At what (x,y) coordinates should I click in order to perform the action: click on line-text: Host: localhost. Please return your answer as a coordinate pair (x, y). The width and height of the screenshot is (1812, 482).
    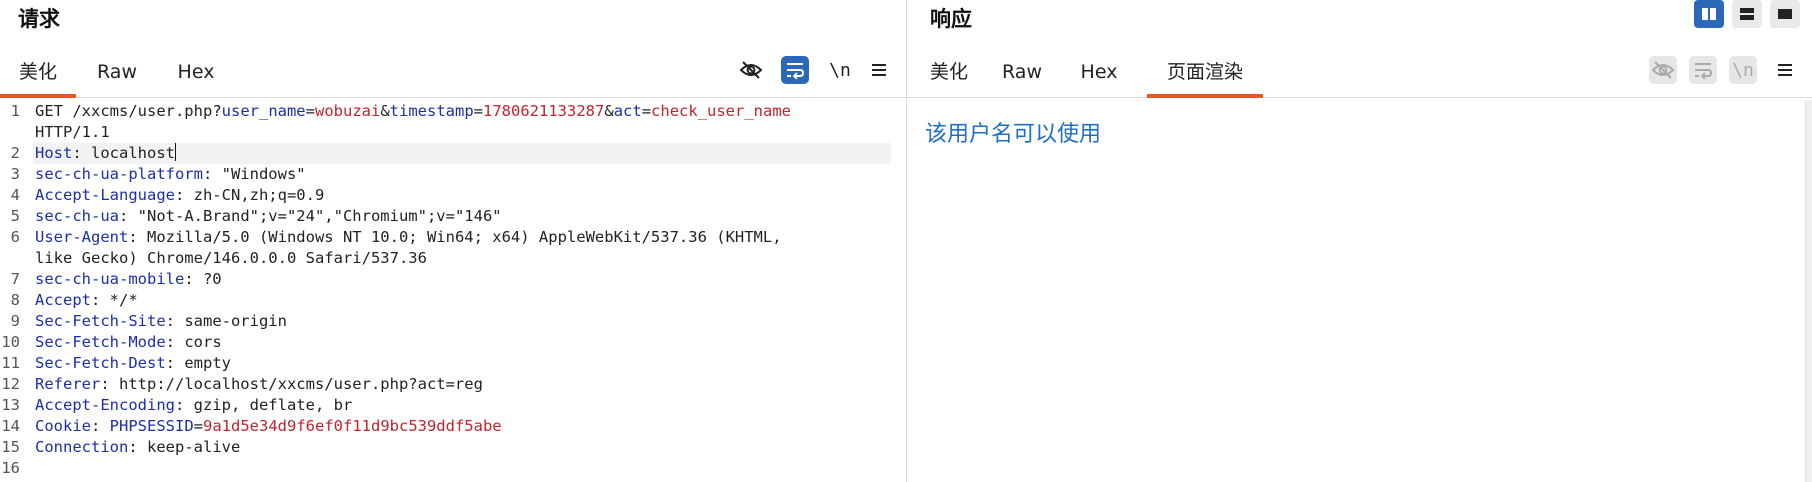
    Looking at the image, I should click on (106, 153).